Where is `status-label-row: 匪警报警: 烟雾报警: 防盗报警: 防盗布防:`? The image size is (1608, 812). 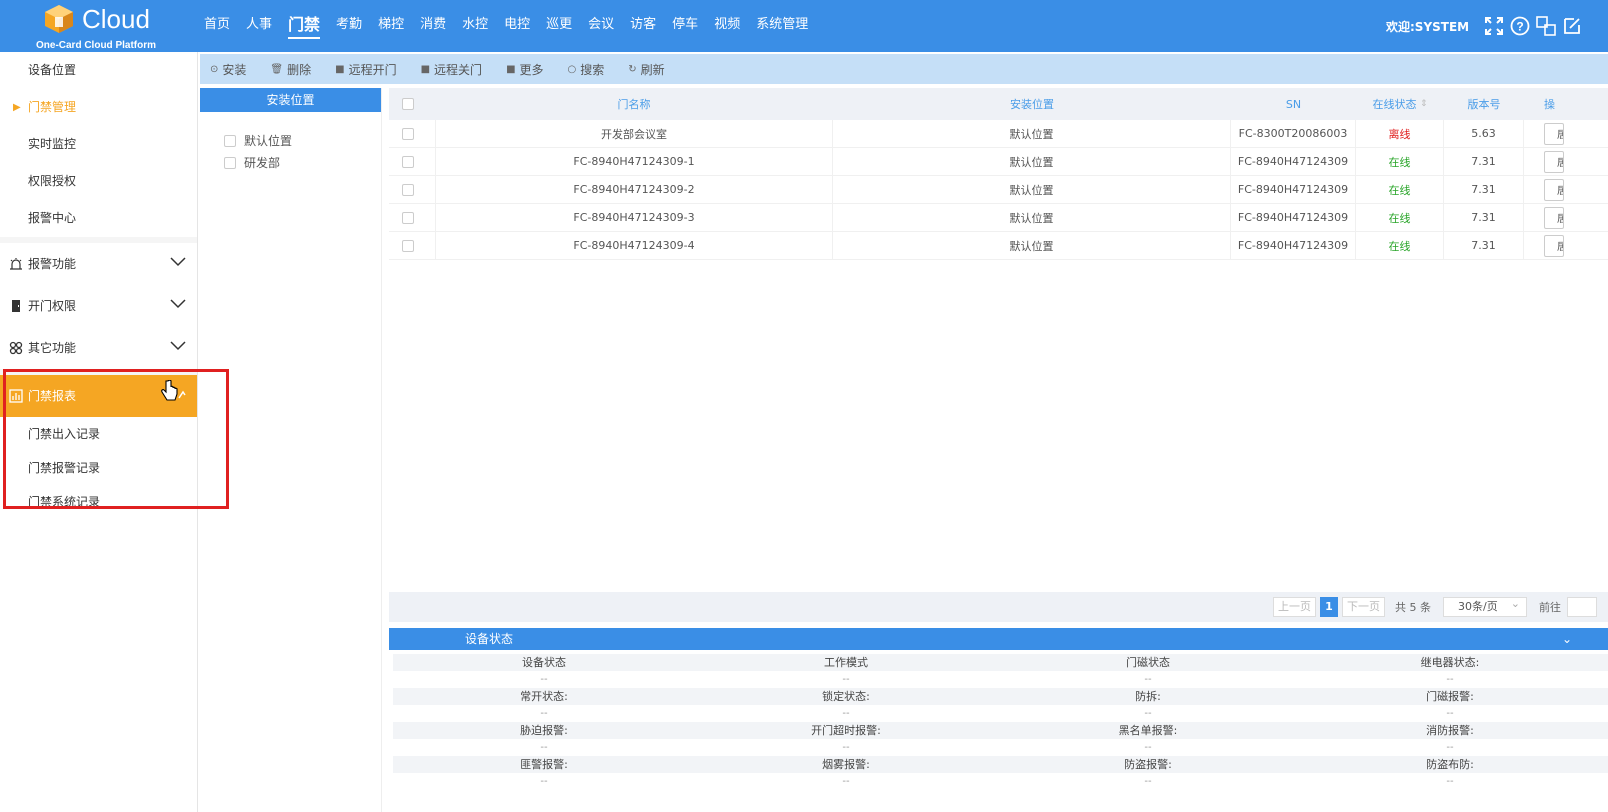
status-label-row: 匪警报警: 烟雾报警: 防盗报警: 防盗布防: is located at coordinates (1000, 764).